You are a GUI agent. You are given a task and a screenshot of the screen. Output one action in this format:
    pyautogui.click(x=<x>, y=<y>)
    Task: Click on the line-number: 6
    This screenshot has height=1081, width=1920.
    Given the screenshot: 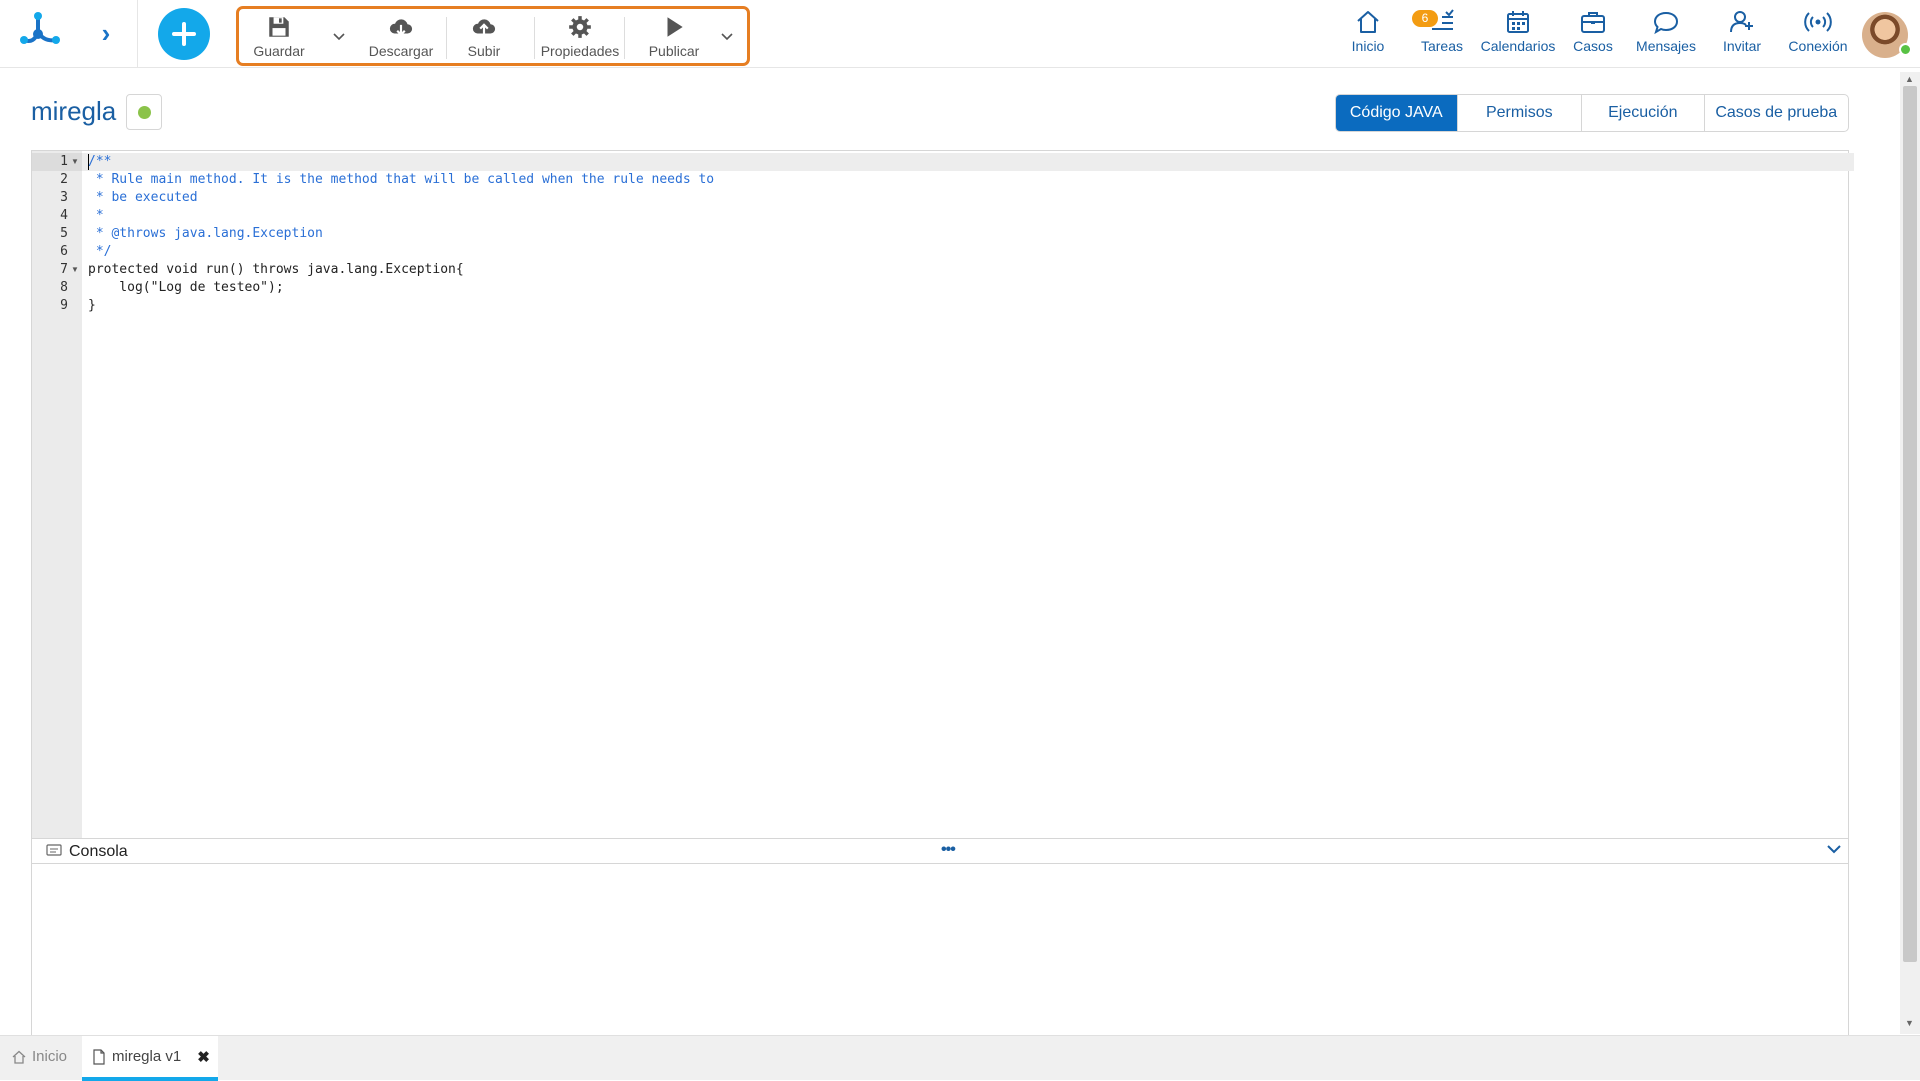 What is the action you would take?
    pyautogui.click(x=64, y=251)
    